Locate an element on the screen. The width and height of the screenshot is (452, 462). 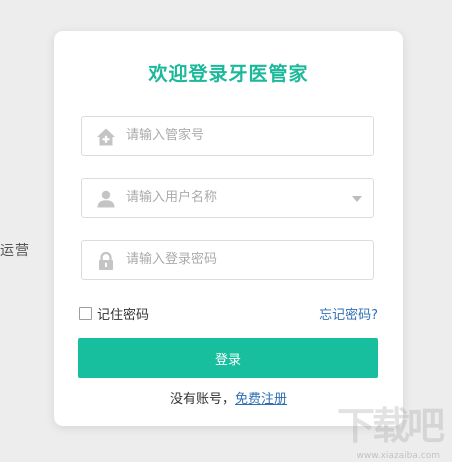
manager-id-input is located at coordinates (236, 136).